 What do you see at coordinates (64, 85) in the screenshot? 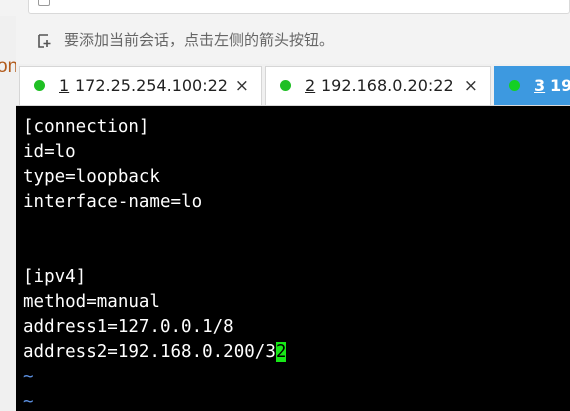
I see `tab-number: 1` at bounding box center [64, 85].